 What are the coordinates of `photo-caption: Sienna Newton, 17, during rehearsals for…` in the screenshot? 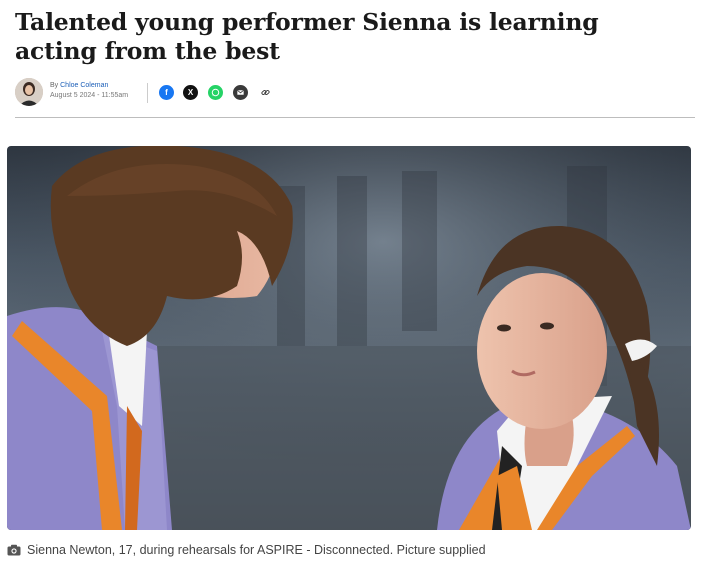 It's located at (352, 550).